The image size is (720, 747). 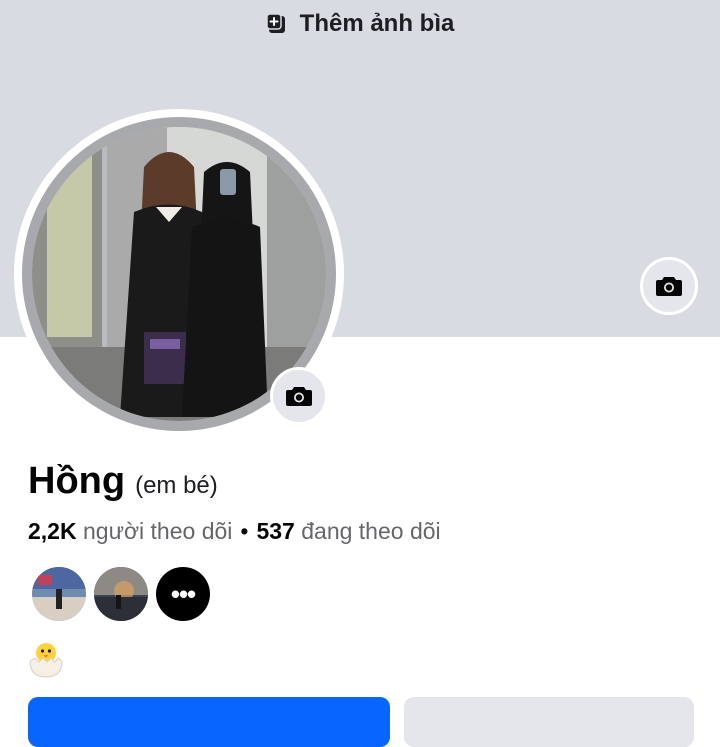 I want to click on profile-name: Hồng, so click(x=77, y=481).